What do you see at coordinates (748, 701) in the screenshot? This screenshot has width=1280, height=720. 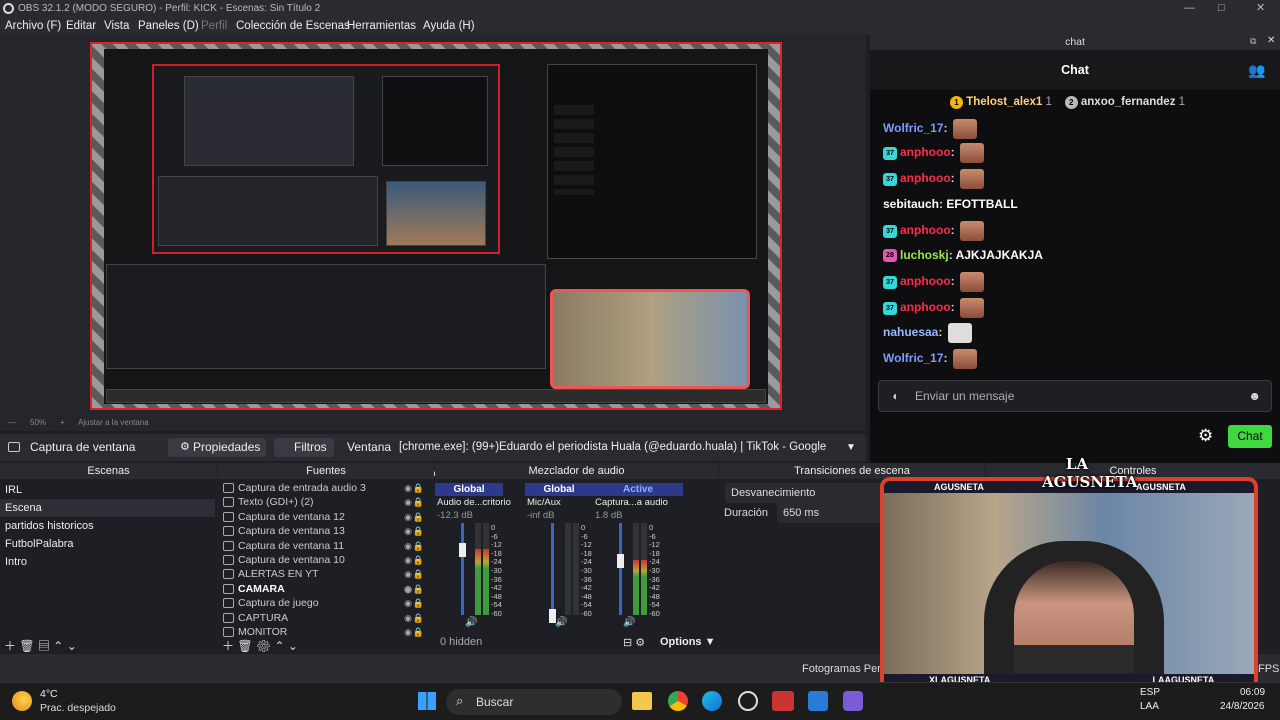 I see `obs-taskbar-icon` at bounding box center [748, 701].